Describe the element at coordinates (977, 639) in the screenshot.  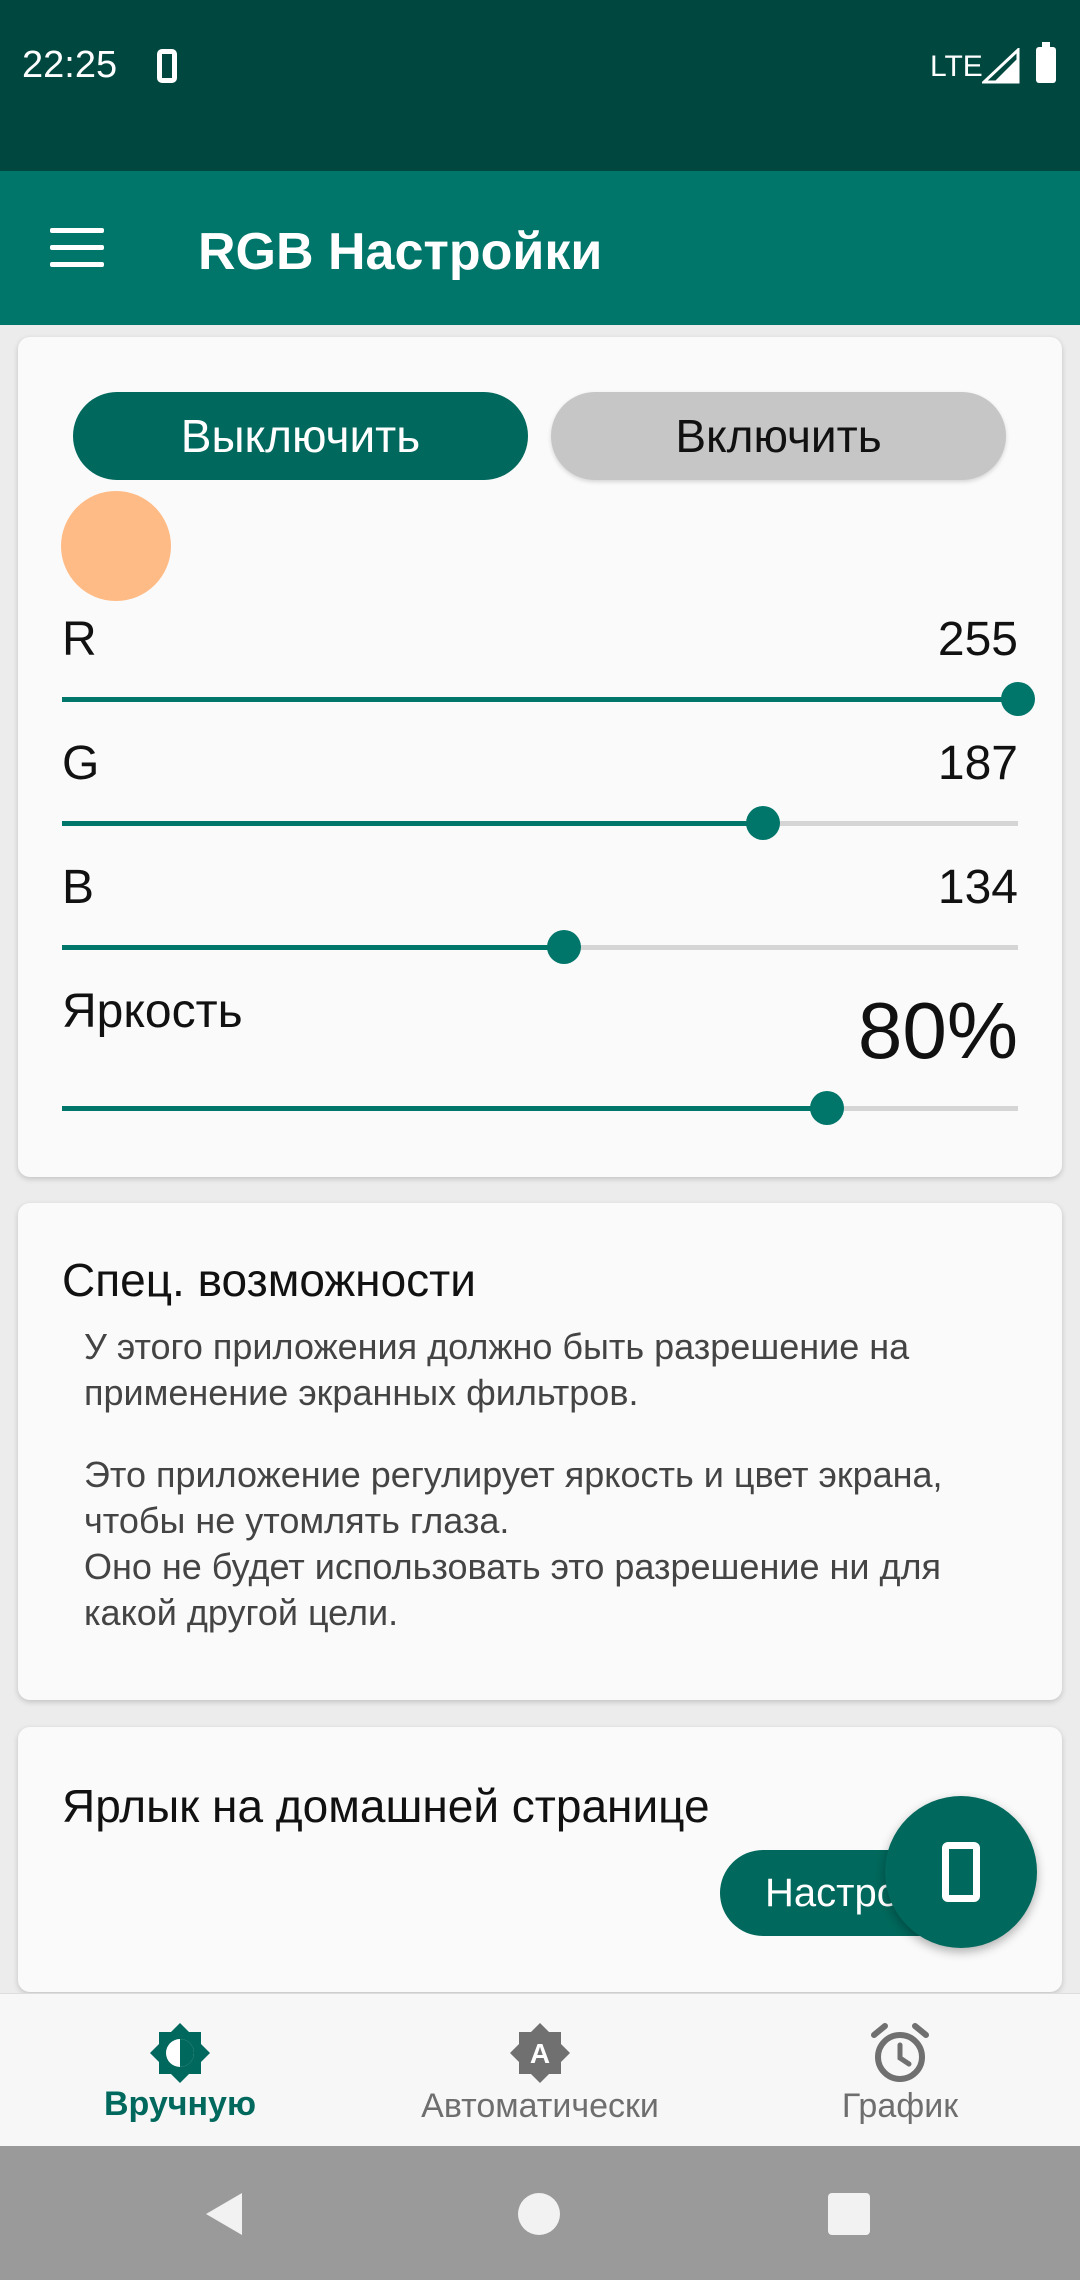
I see `slider-r-value: 255` at that location.